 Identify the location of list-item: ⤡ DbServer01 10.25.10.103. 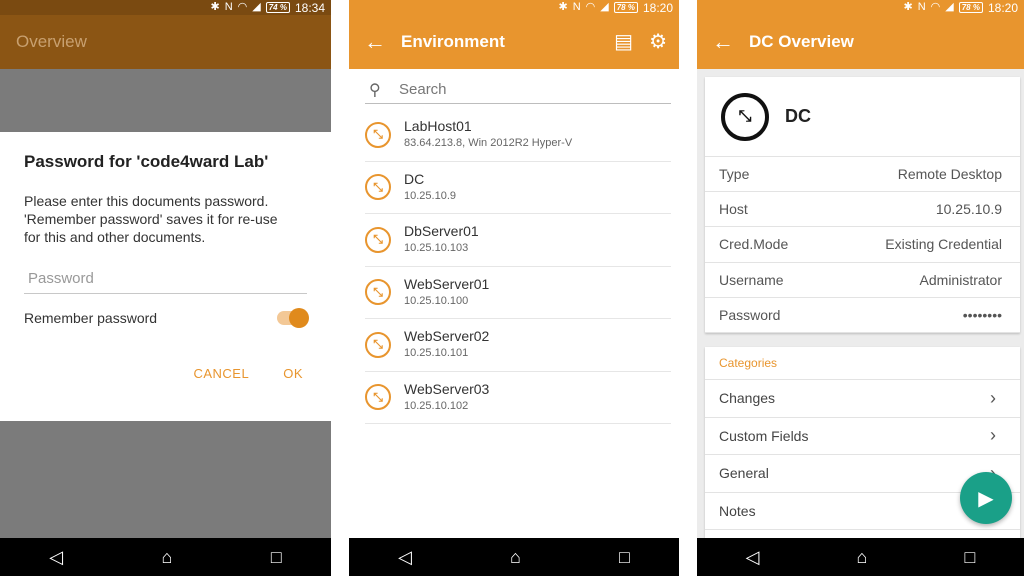
(518, 240).